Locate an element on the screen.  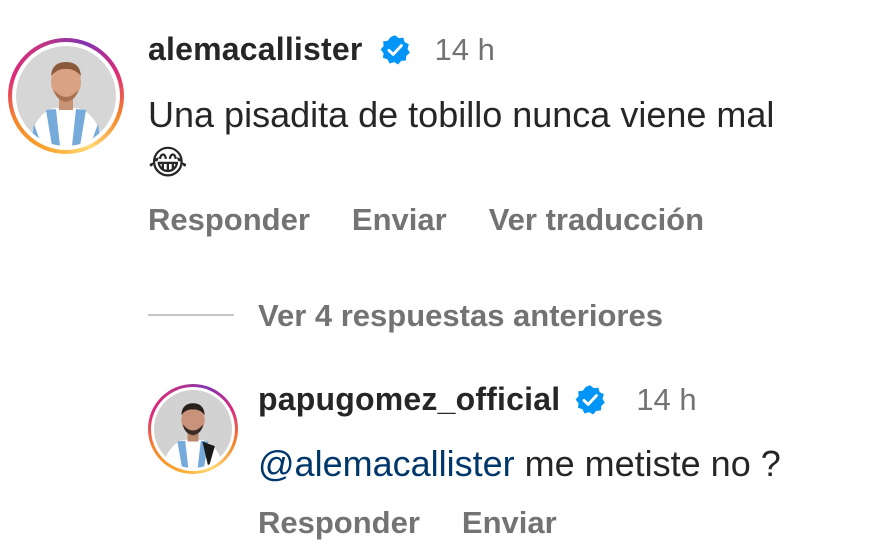
reply-timestamp: 14 h is located at coordinates (666, 399).